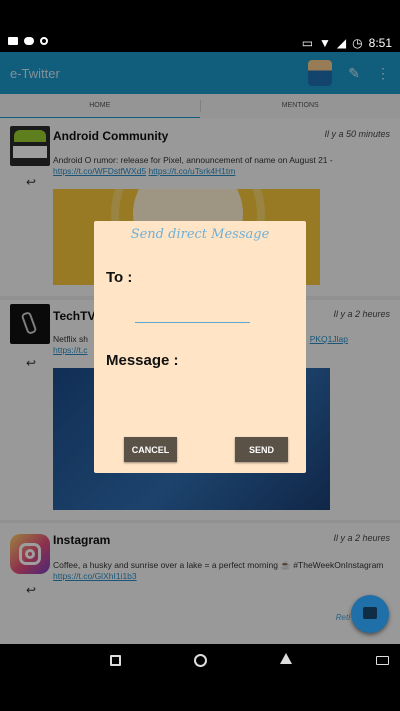 This screenshot has width=400, height=711. What do you see at coordinates (286, 658) in the screenshot?
I see `back-icon` at bounding box center [286, 658].